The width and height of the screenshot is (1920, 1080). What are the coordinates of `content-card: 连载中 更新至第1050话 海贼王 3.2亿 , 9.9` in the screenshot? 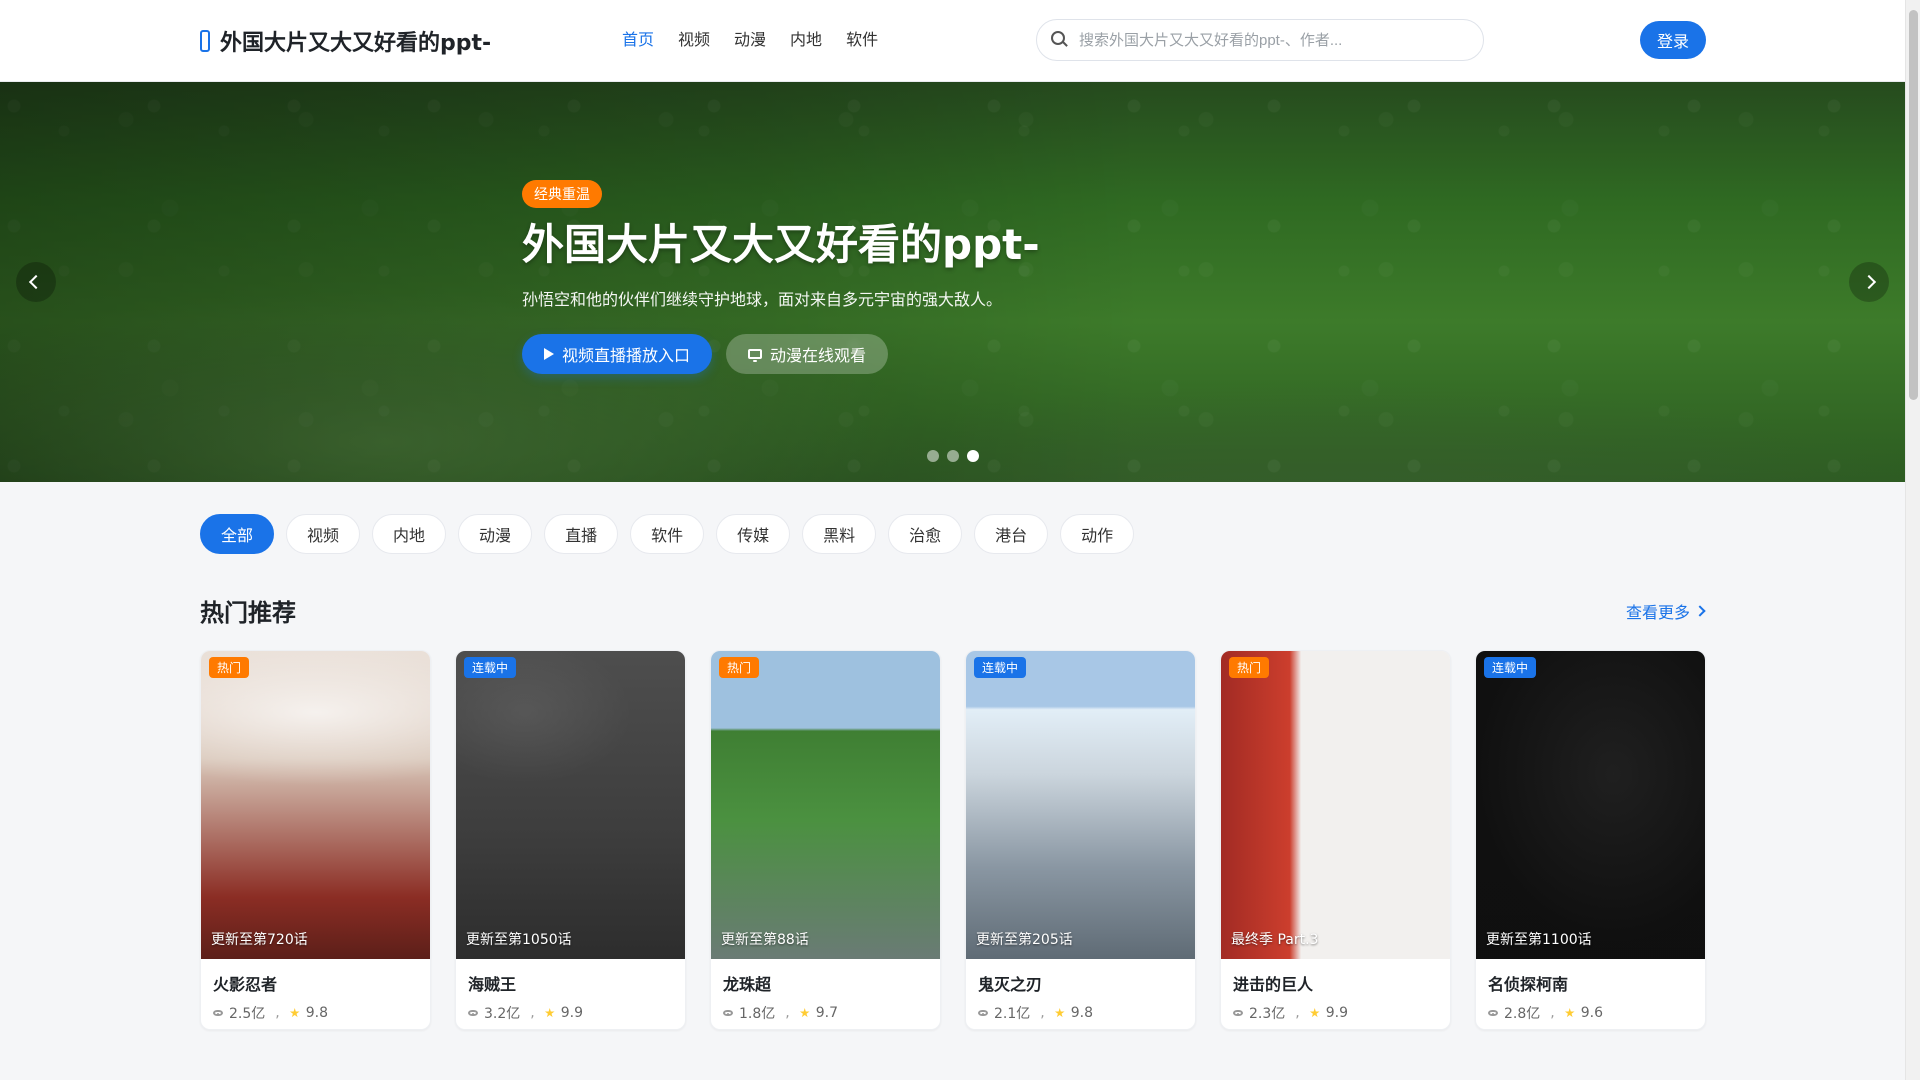 It's located at (570, 840).